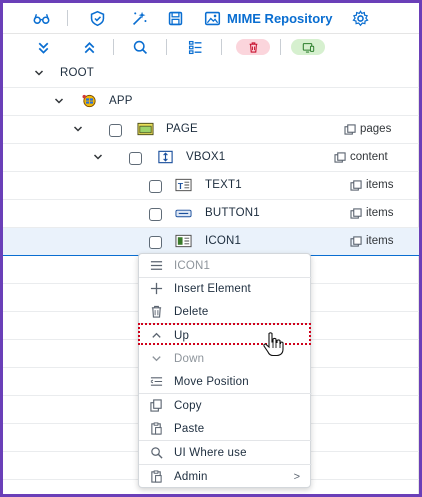 This screenshot has height=497, width=422. I want to click on menu-item-label: Down, so click(189, 358).